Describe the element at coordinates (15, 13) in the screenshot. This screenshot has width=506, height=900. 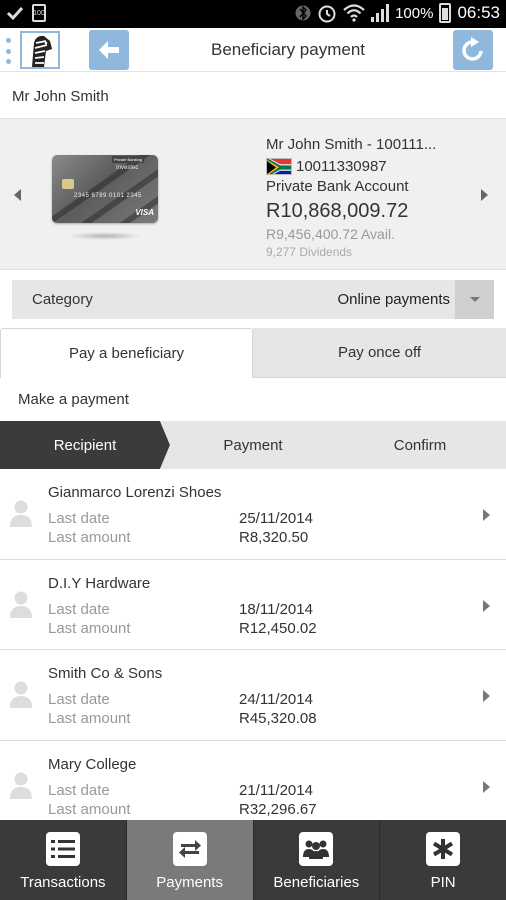
I see `checkmark-icon` at that location.